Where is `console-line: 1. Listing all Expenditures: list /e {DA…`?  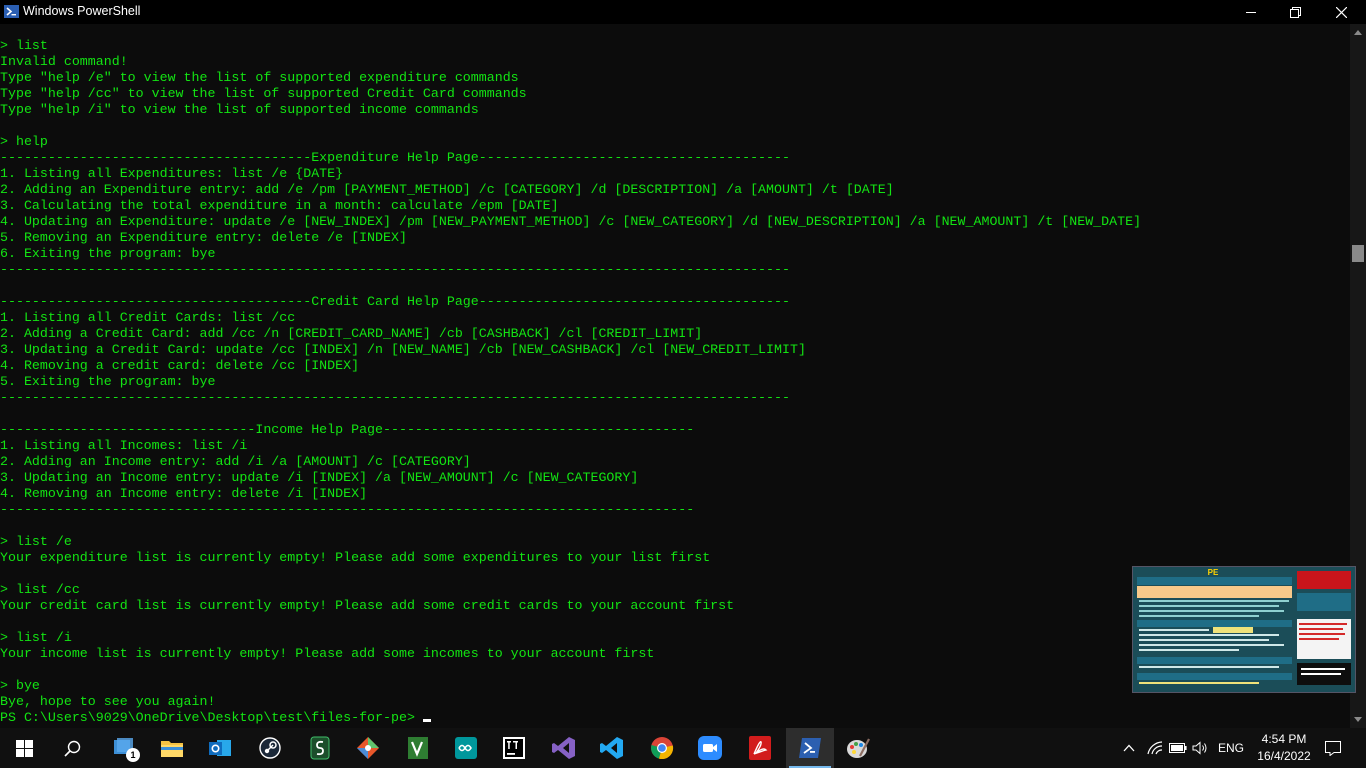 console-line: 1. Listing all Expenditures: list /e {DA… is located at coordinates (172, 173).